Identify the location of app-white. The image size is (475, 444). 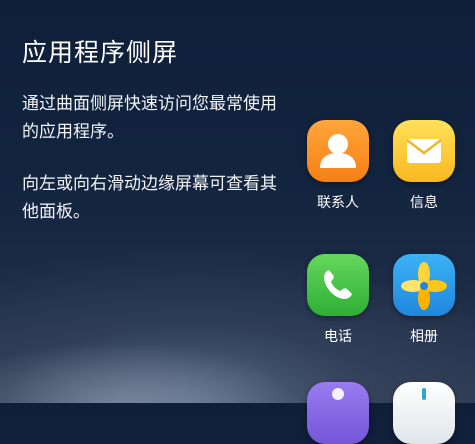
(424, 413).